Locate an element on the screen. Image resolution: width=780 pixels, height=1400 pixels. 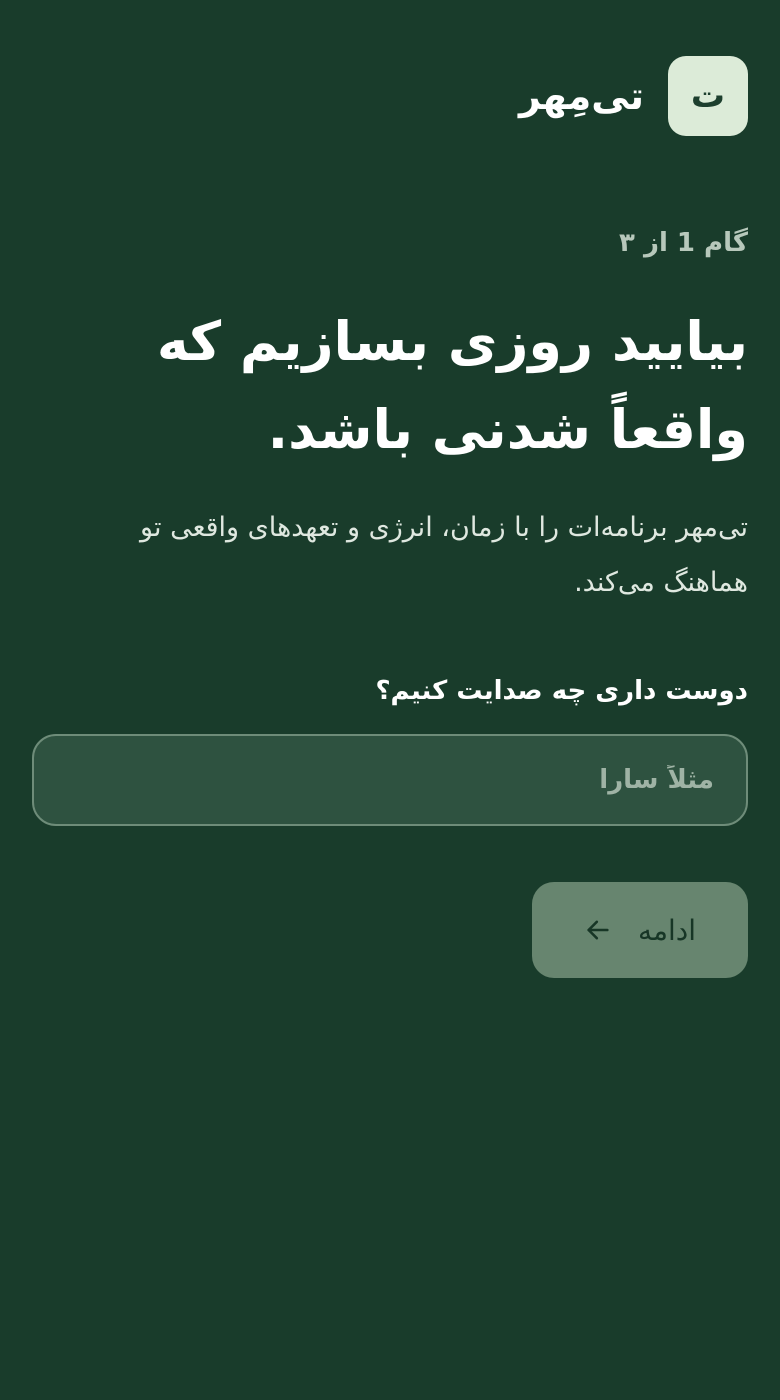
page-title: بیایید روزی بسازیم که واقعاً شدنی باشد. is located at coordinates (452, 385).